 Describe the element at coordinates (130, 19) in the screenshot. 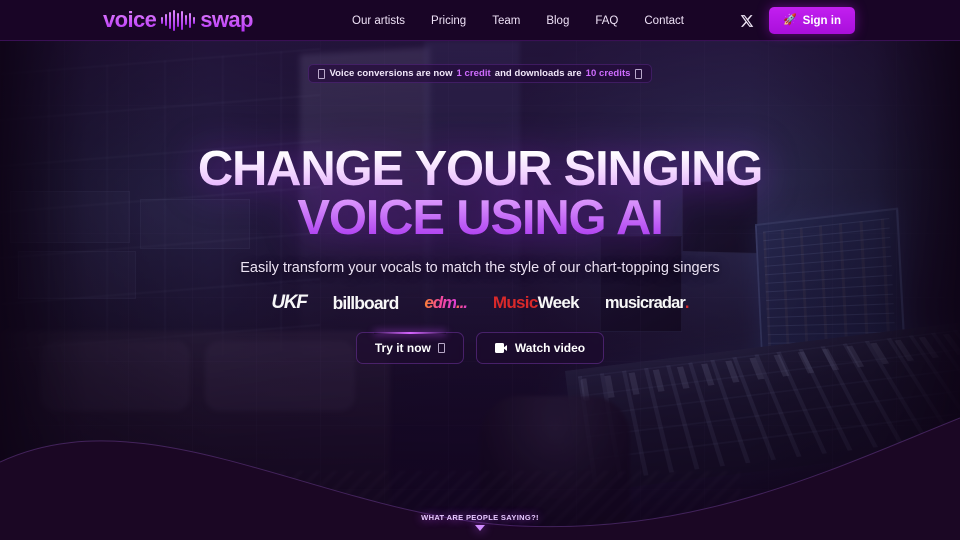

I see `logo-word-voice: voice` at that location.